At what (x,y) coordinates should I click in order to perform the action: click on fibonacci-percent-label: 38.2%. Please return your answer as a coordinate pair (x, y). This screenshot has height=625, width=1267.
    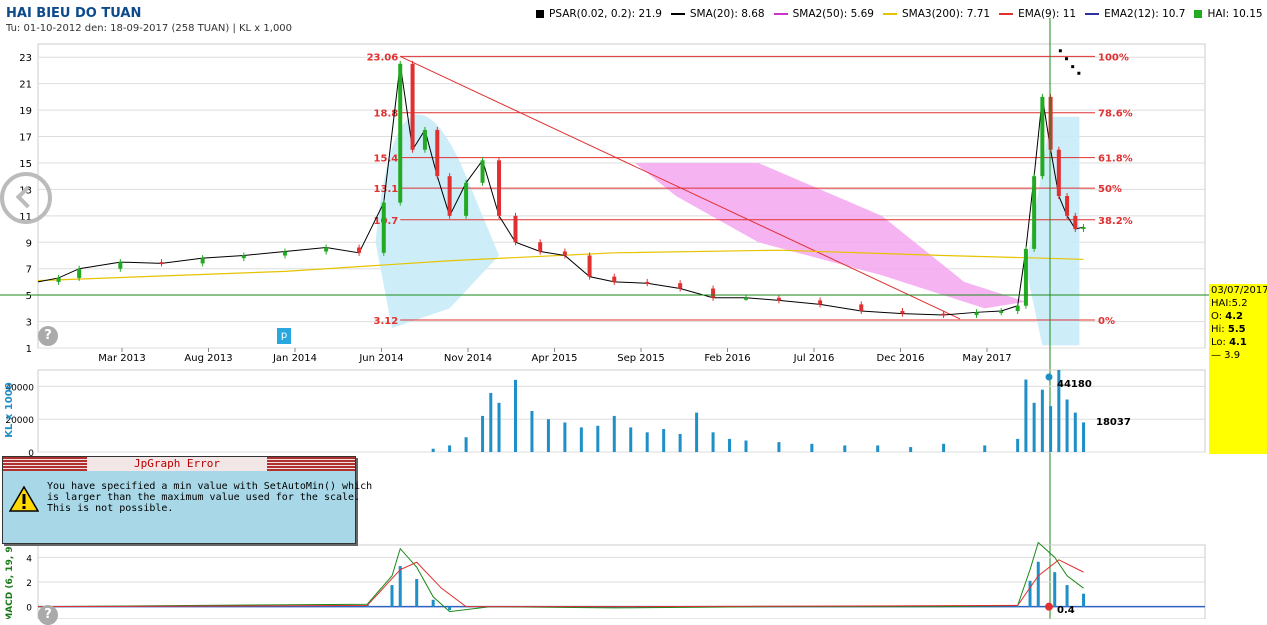
    Looking at the image, I should click on (1115, 221).